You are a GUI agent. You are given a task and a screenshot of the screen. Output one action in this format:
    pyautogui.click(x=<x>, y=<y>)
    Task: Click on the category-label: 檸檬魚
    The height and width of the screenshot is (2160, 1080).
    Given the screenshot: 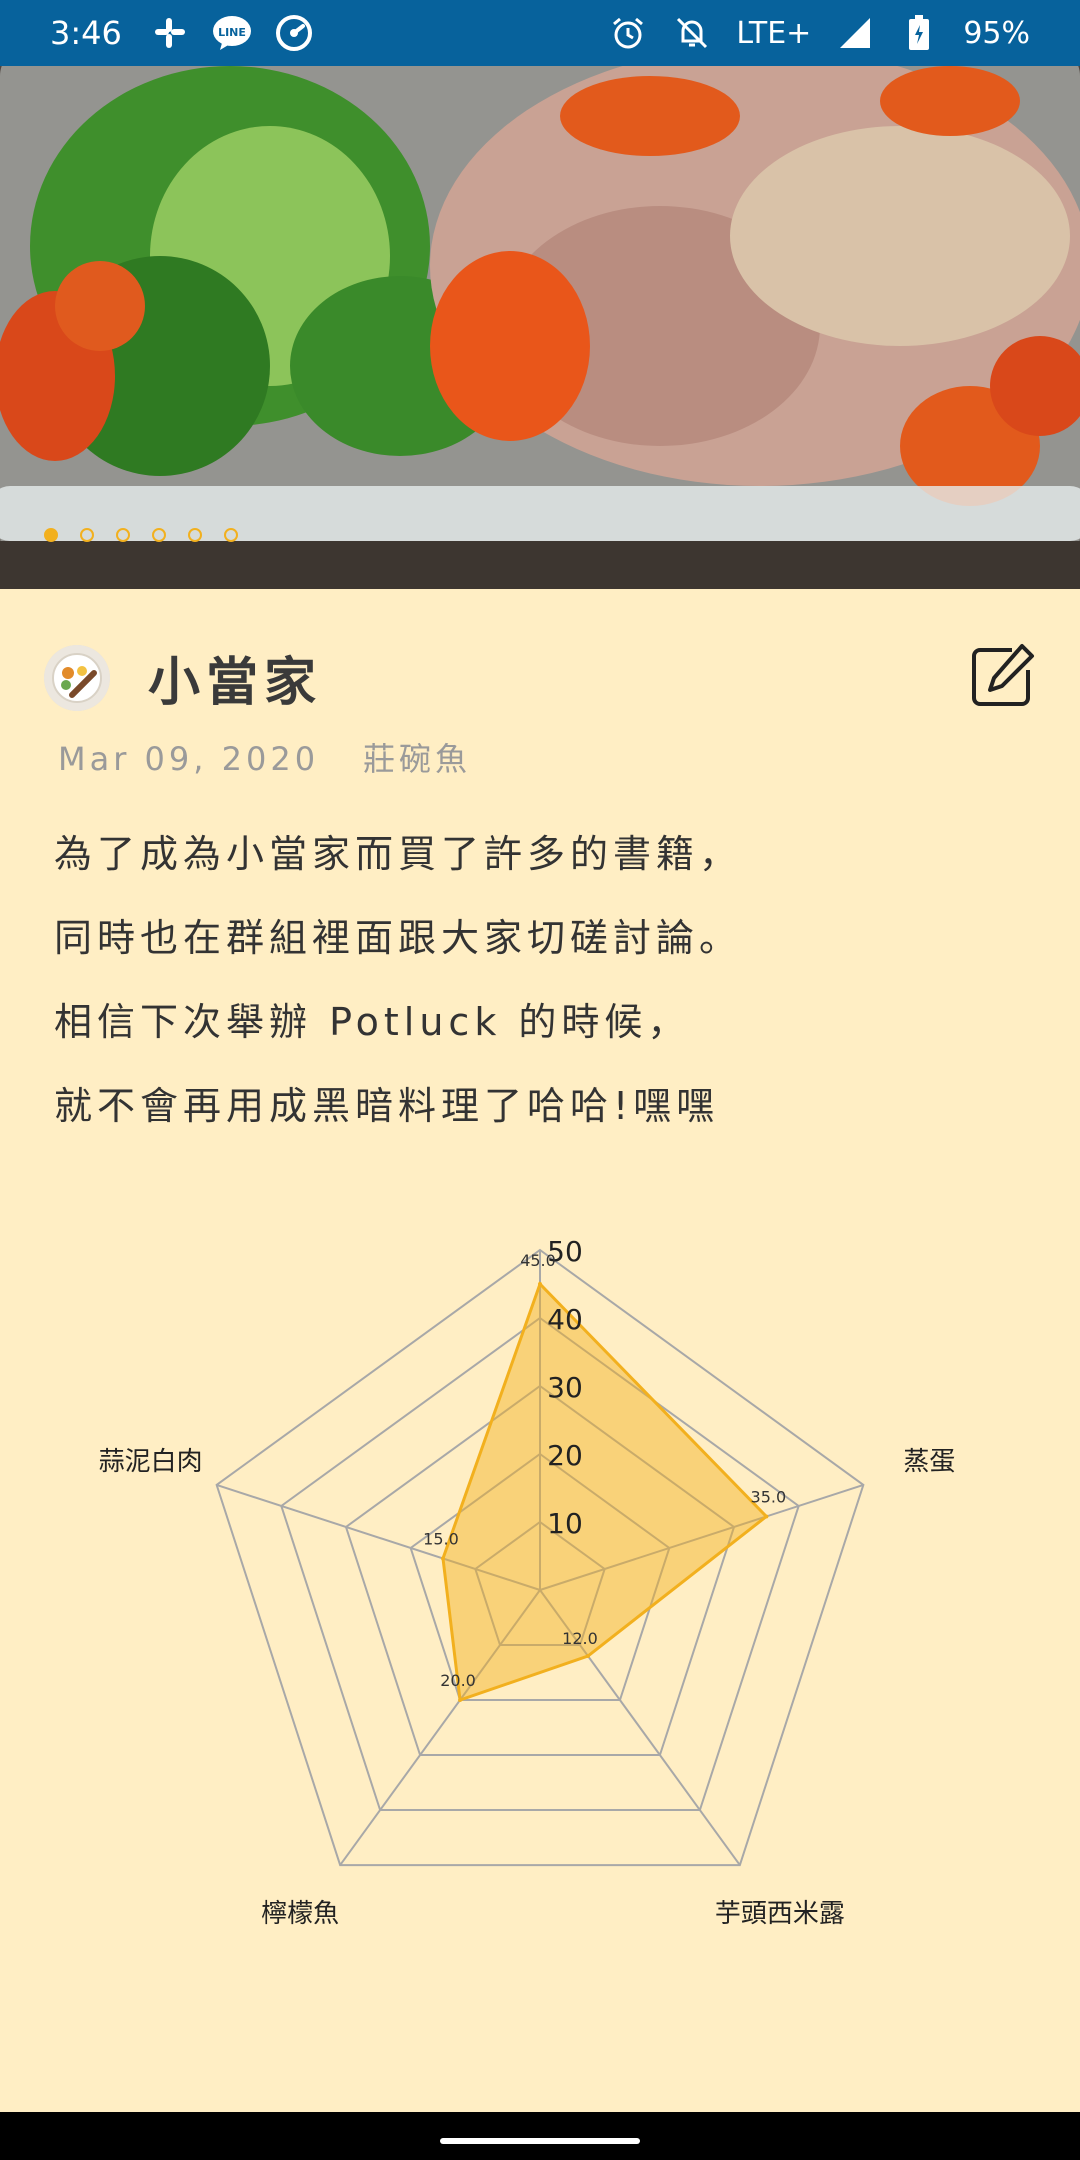 What is the action you would take?
    pyautogui.click(x=300, y=1914)
    